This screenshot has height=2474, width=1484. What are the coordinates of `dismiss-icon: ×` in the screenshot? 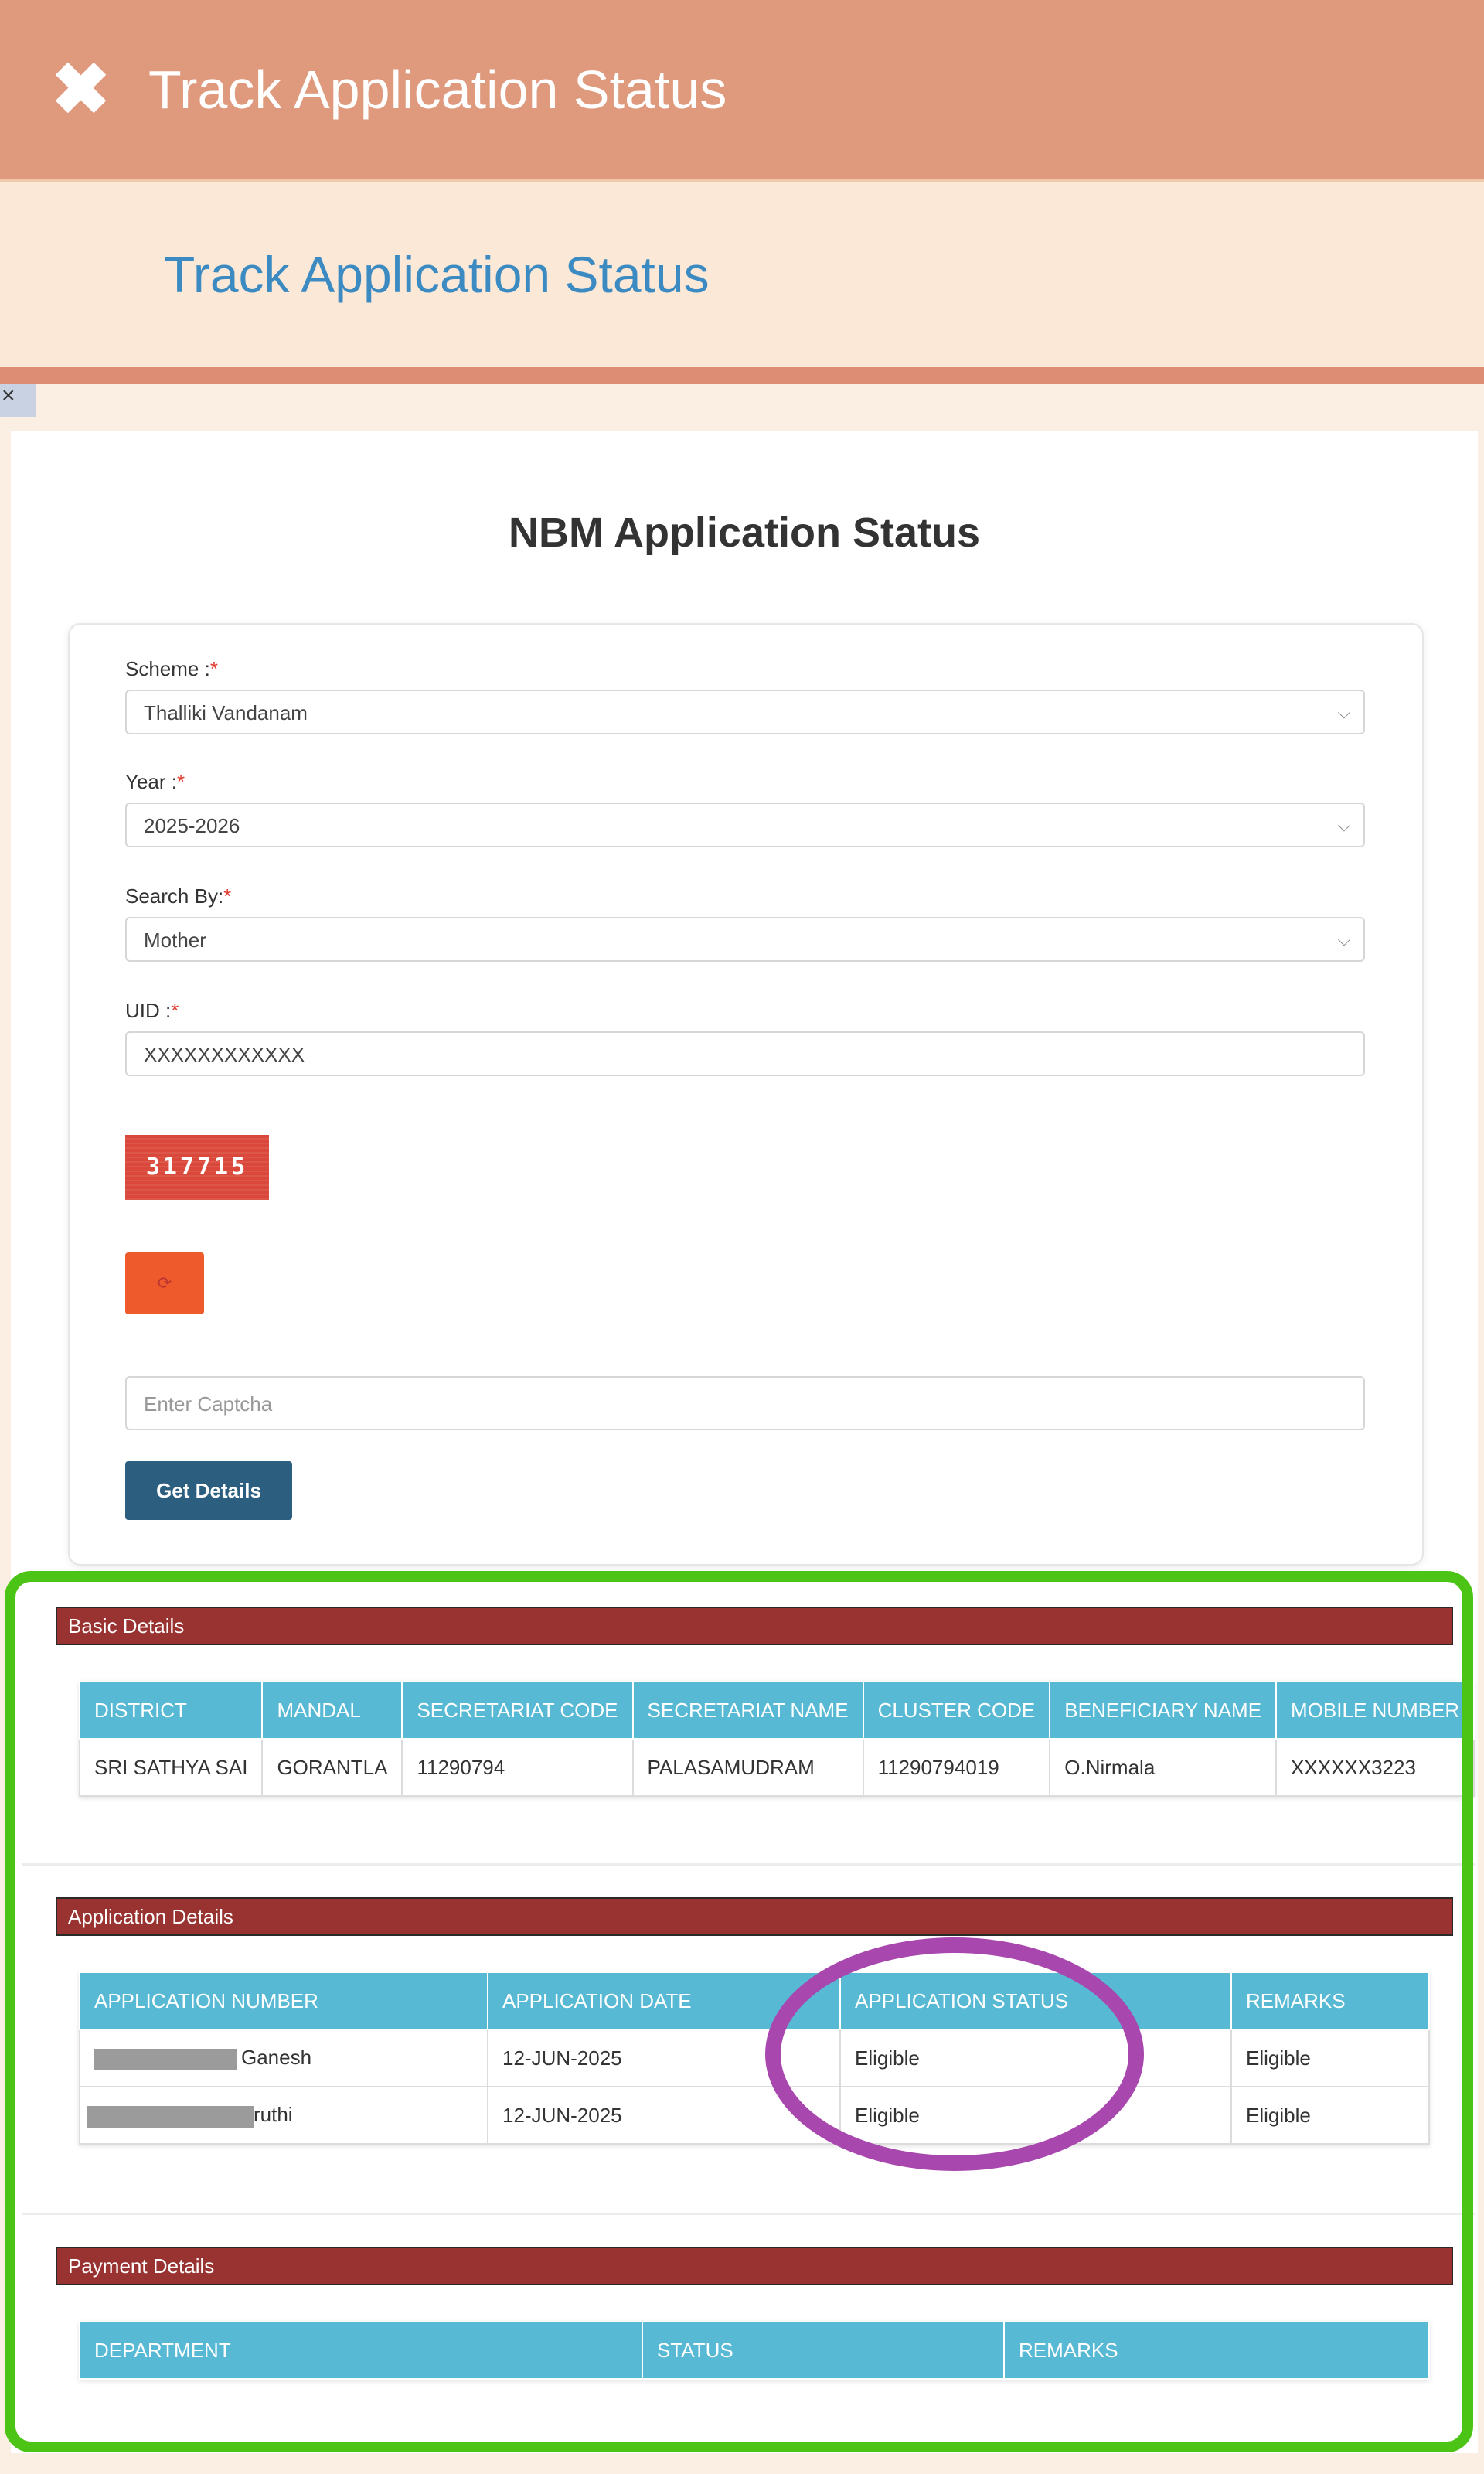 It's located at (18, 400).